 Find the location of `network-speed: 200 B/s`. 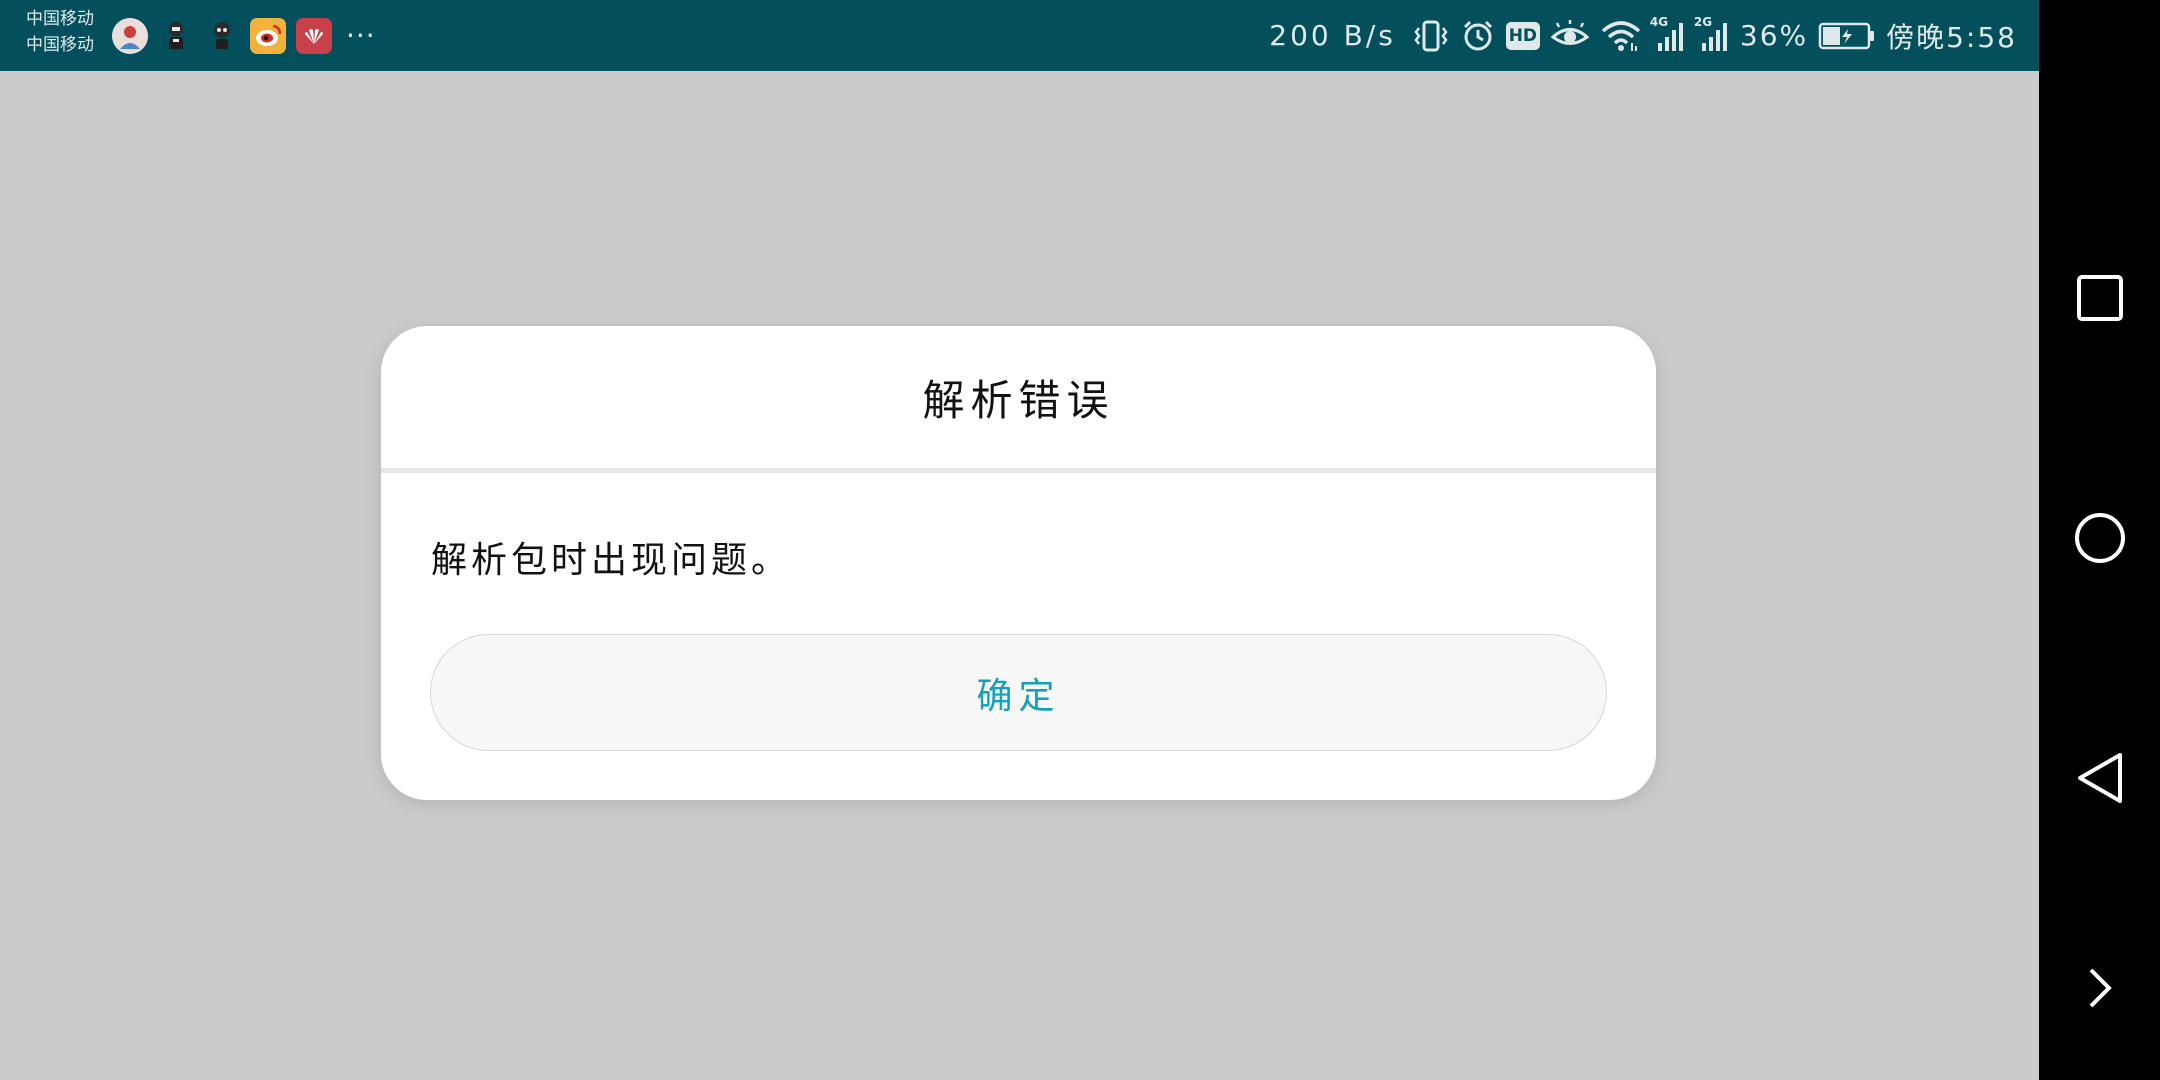

network-speed: 200 B/s is located at coordinates (1332, 35).